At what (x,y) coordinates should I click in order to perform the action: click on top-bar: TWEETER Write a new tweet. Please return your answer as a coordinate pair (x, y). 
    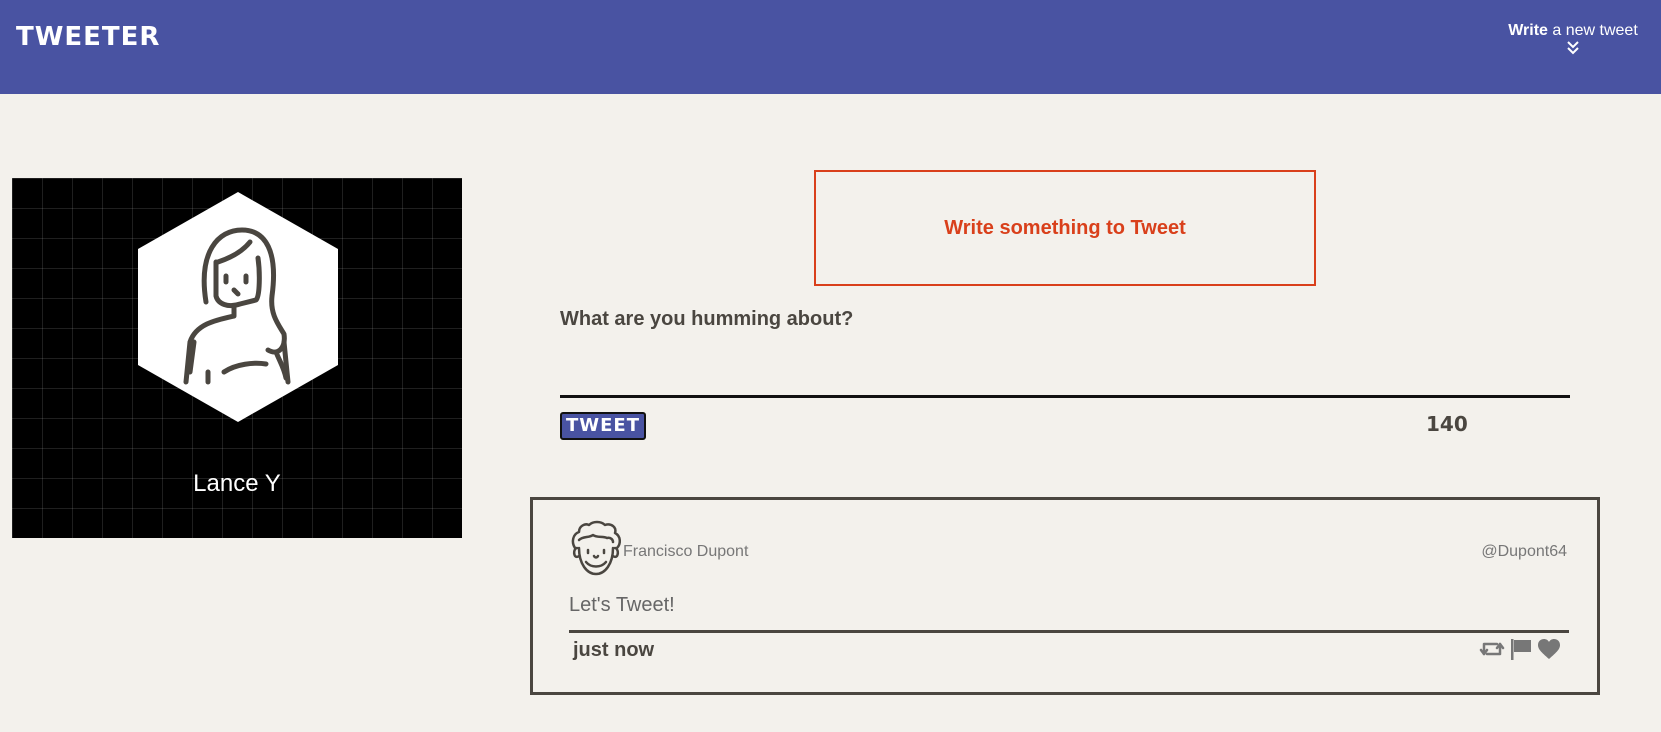
    Looking at the image, I should click on (830, 47).